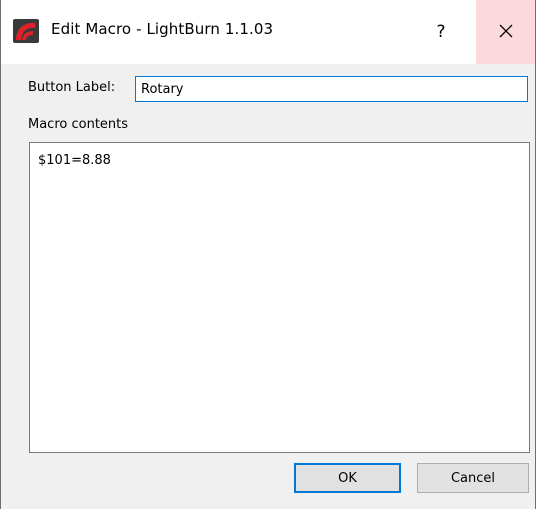  What do you see at coordinates (331, 89) in the screenshot?
I see `button-label-input` at bounding box center [331, 89].